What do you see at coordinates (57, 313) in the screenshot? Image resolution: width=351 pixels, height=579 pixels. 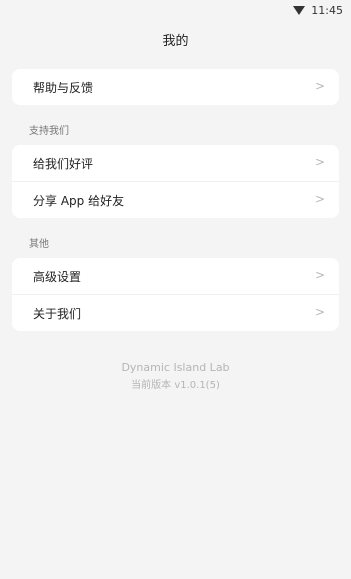 I see `about-us-label: 关于我们` at bounding box center [57, 313].